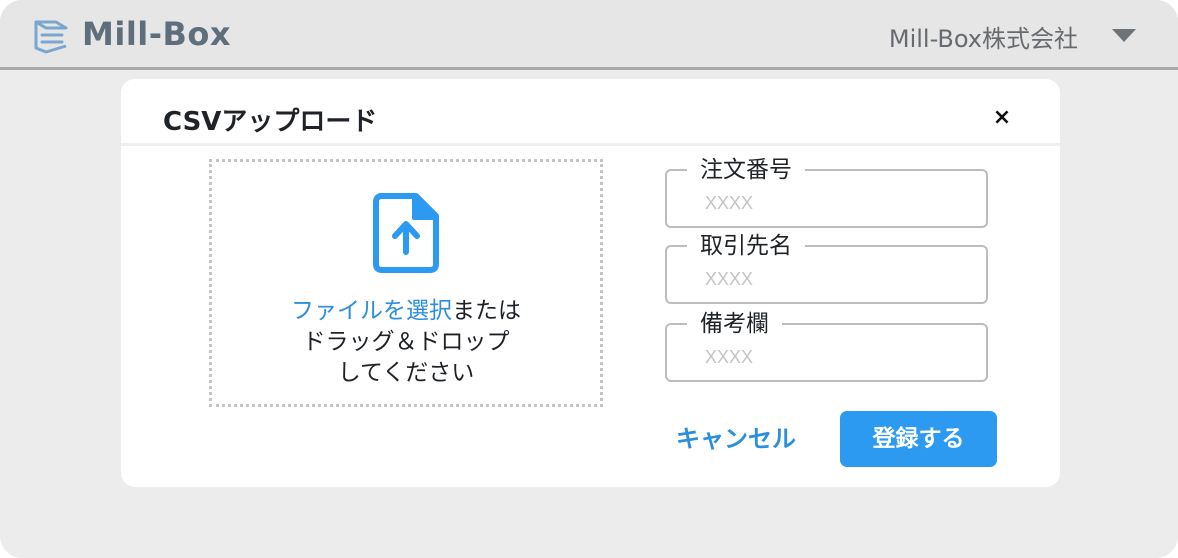 The width and height of the screenshot is (1178, 558). Describe the element at coordinates (406, 373) in the screenshot. I see `dropzone-line-3: してください` at that location.